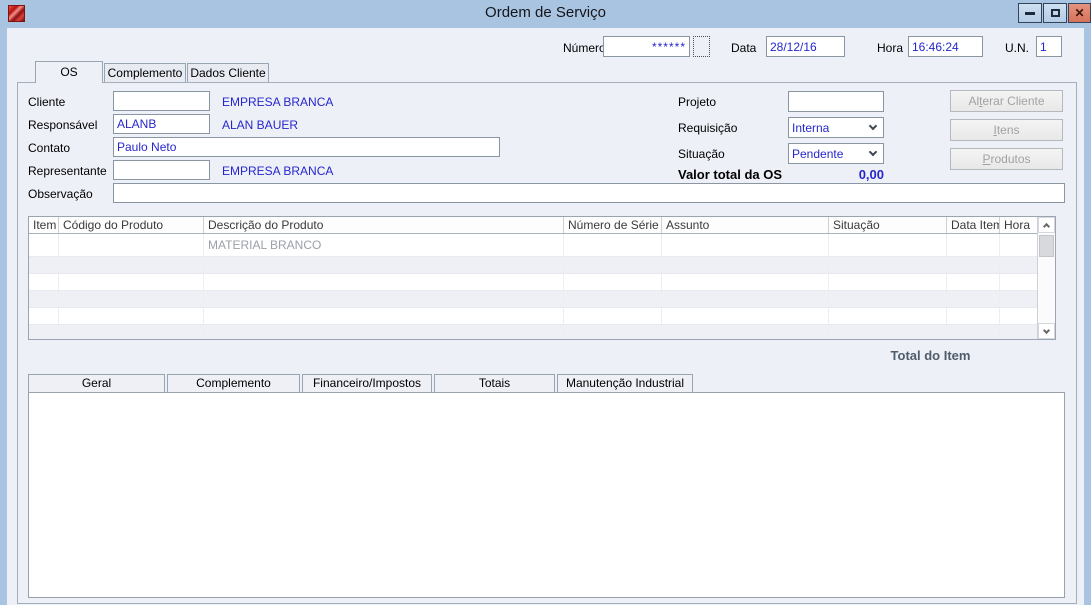 The image size is (1091, 605). What do you see at coordinates (945, 46) in the screenshot?
I see `hora-input` at bounding box center [945, 46].